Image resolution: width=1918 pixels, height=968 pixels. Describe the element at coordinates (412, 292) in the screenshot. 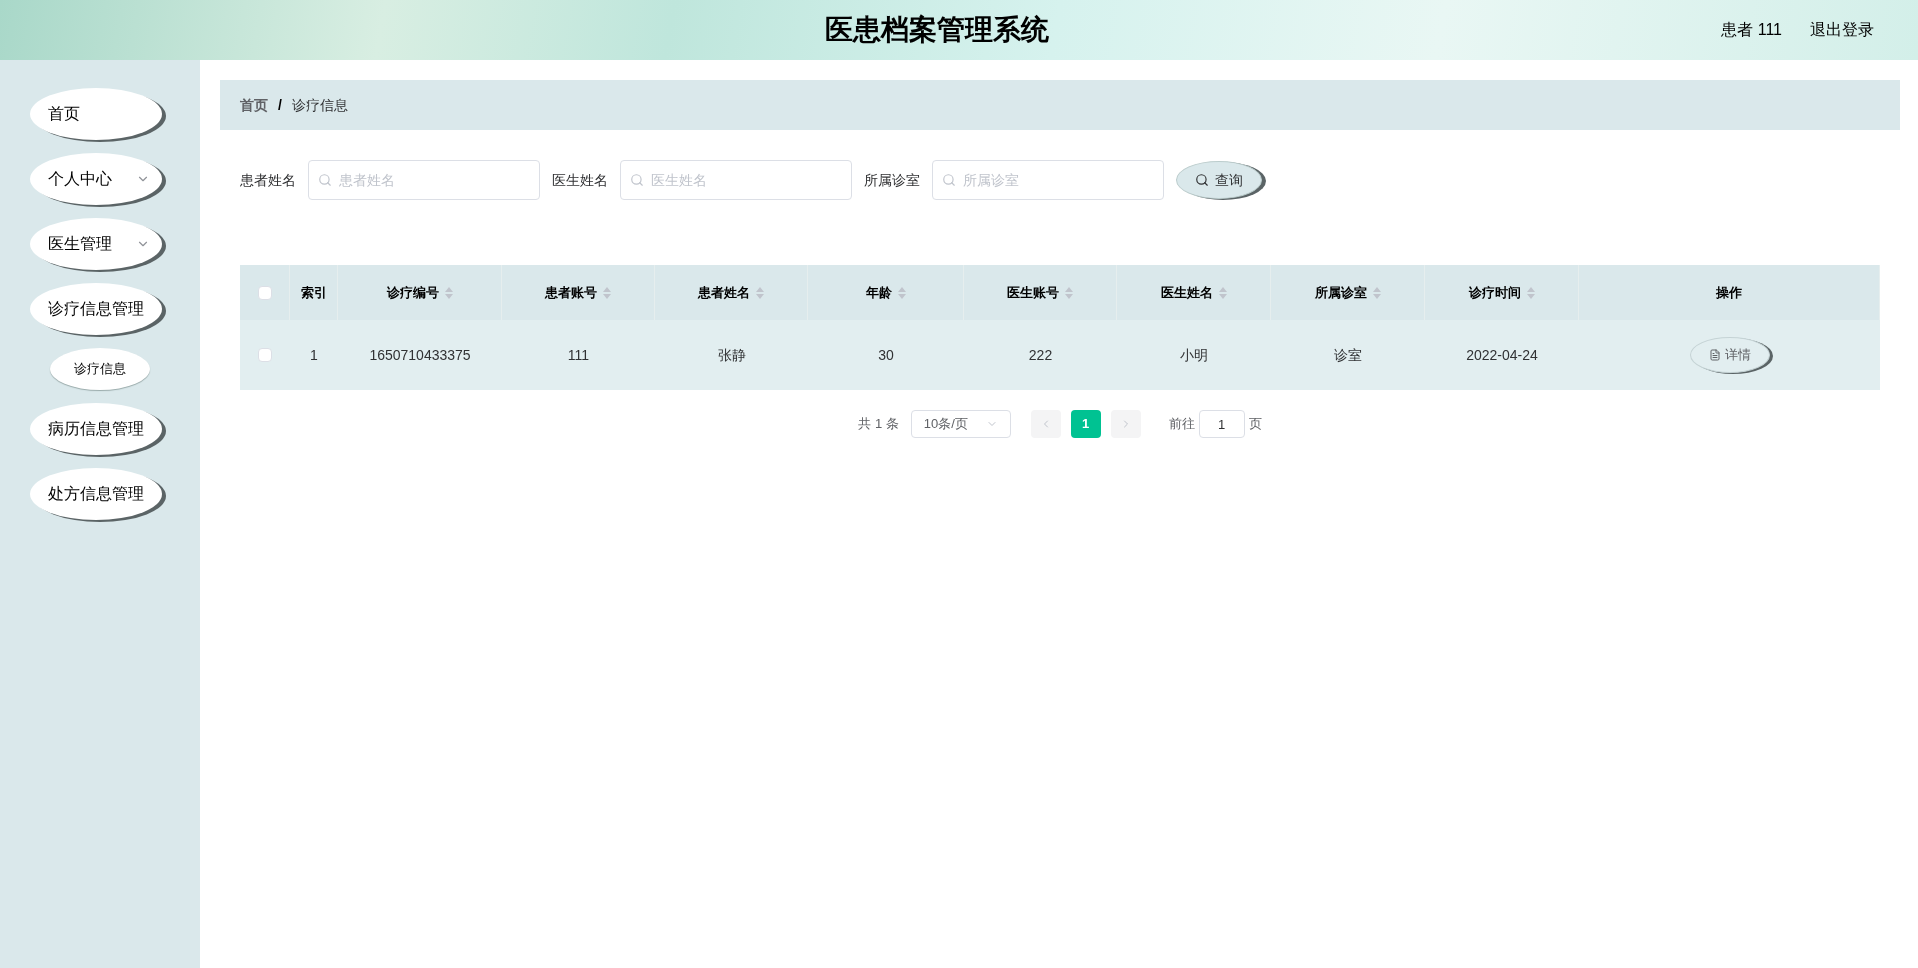

I see `column-header: 诊疗编号` at that location.